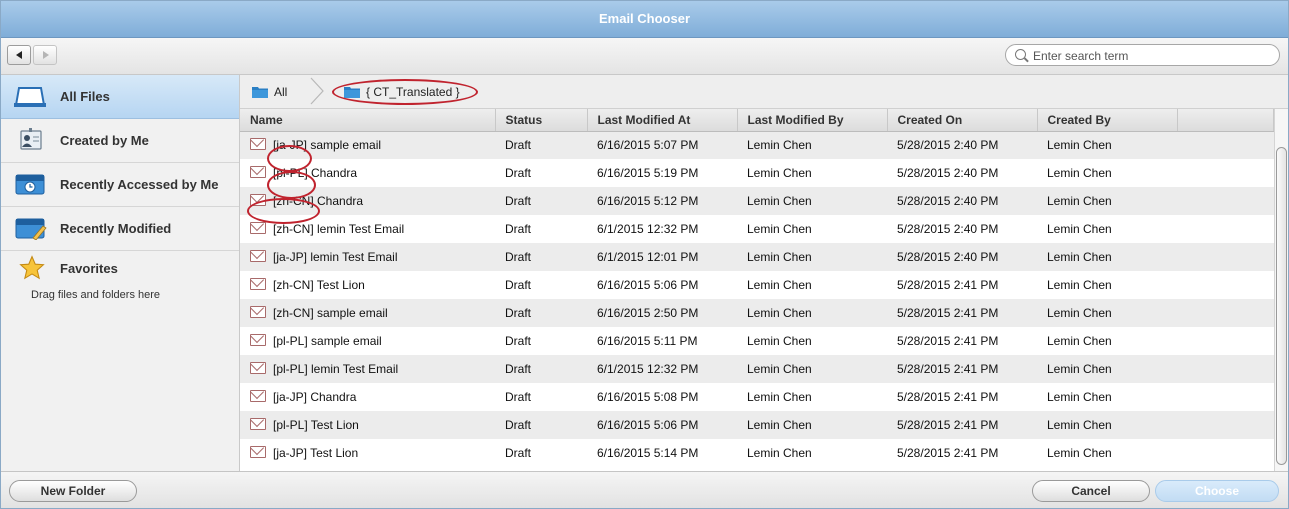 The image size is (1289, 509). What do you see at coordinates (1217, 491) in the screenshot?
I see `choose-button: Choose` at bounding box center [1217, 491].